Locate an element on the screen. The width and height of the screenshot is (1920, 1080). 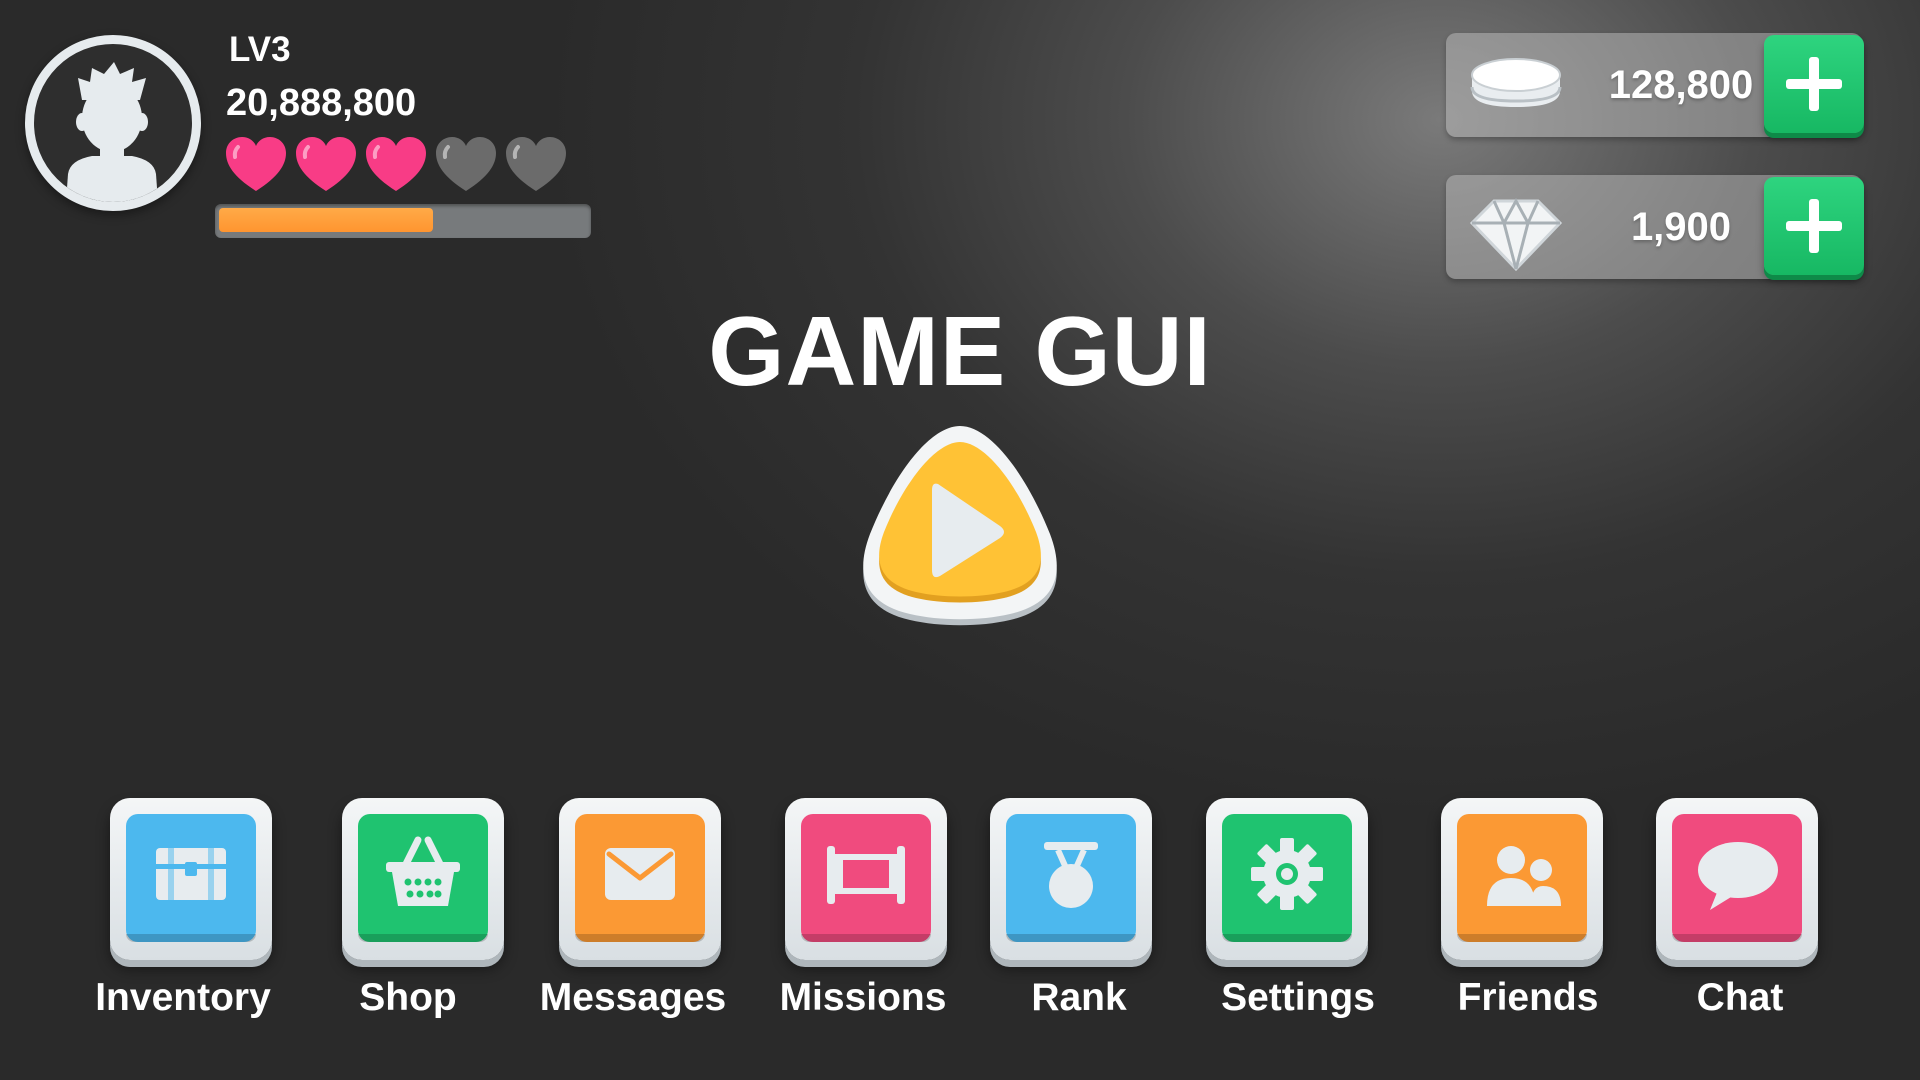
settings-button is located at coordinates (1287, 879).